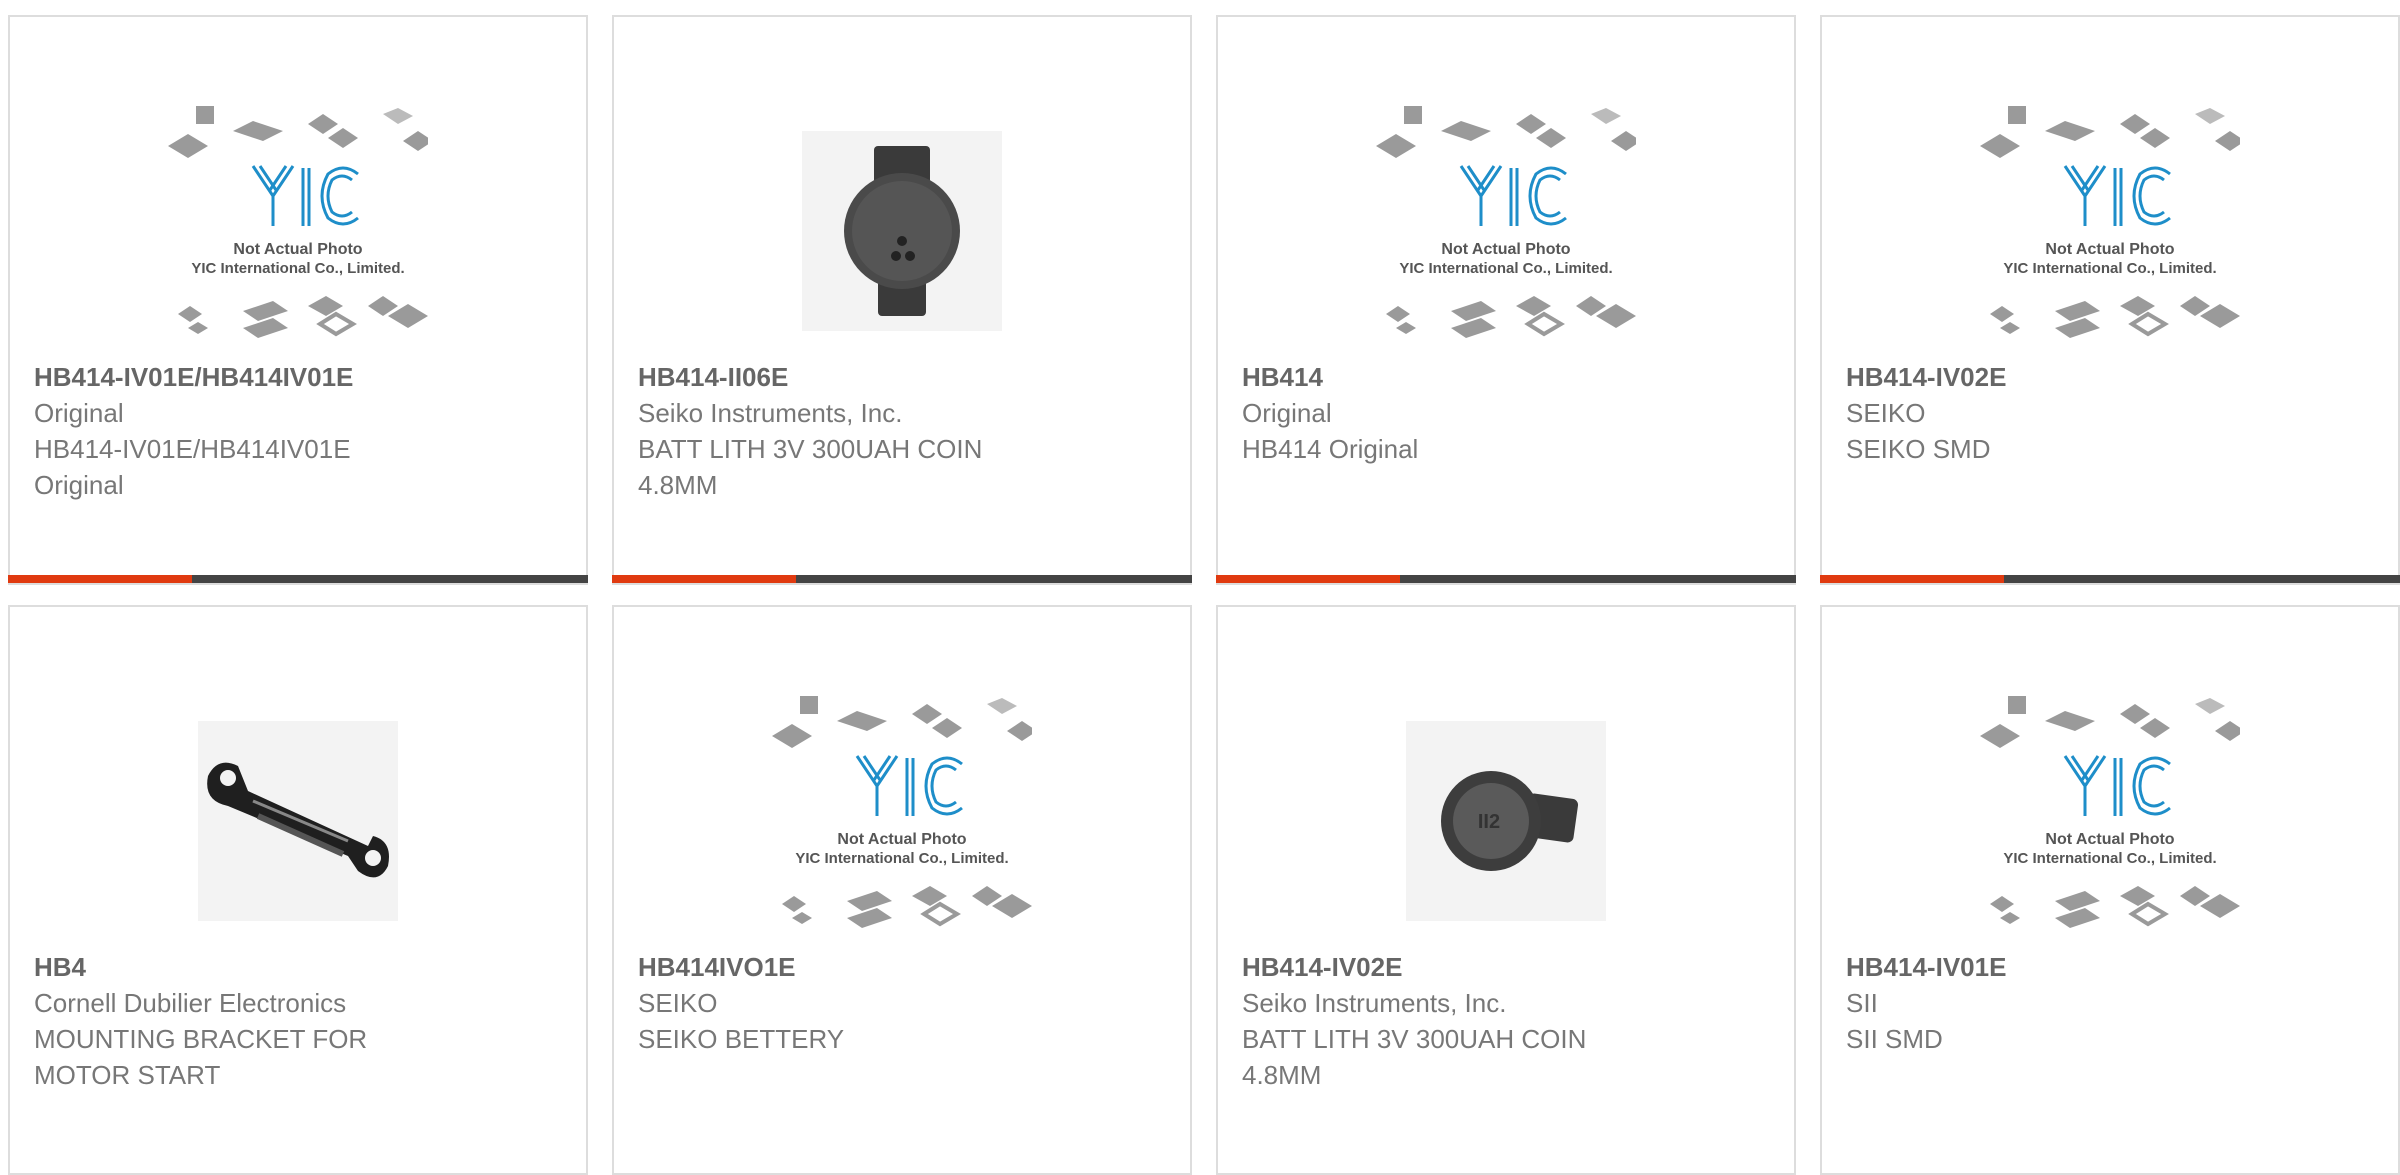  I want to click on part-number-link: HB414-IV01E, so click(2110, 967).